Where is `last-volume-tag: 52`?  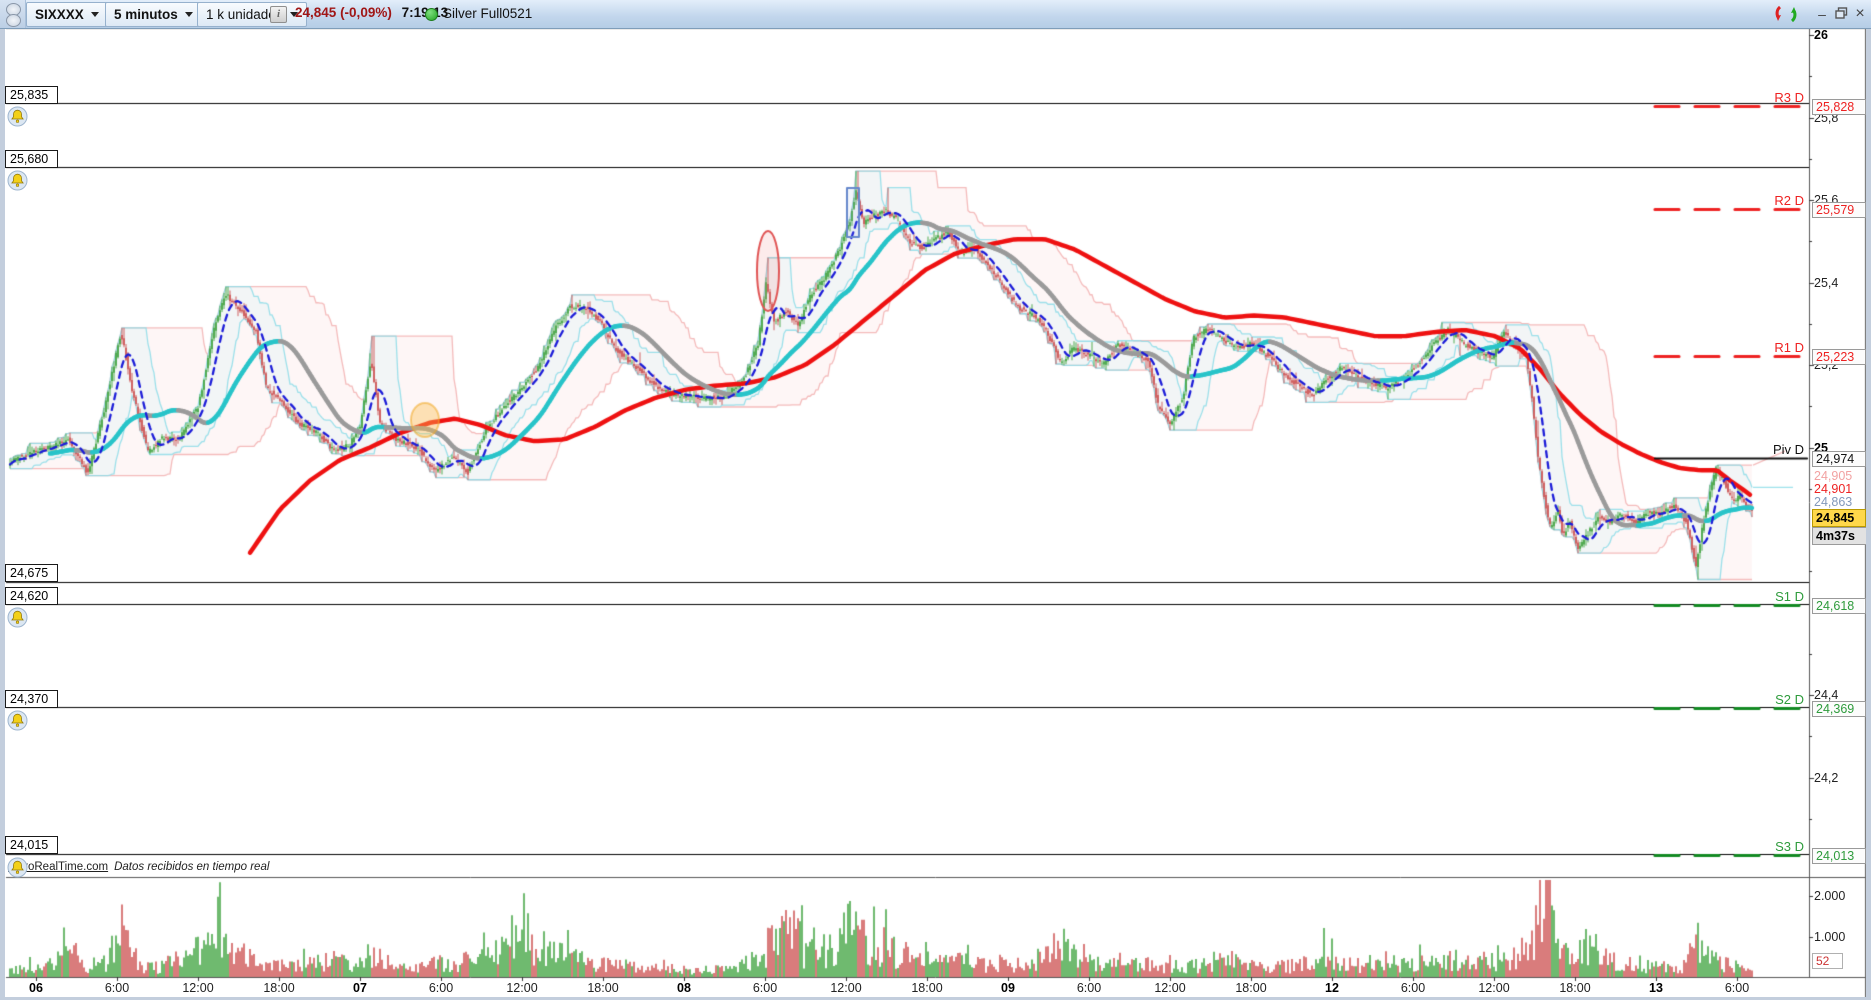 last-volume-tag: 52 is located at coordinates (1827, 961).